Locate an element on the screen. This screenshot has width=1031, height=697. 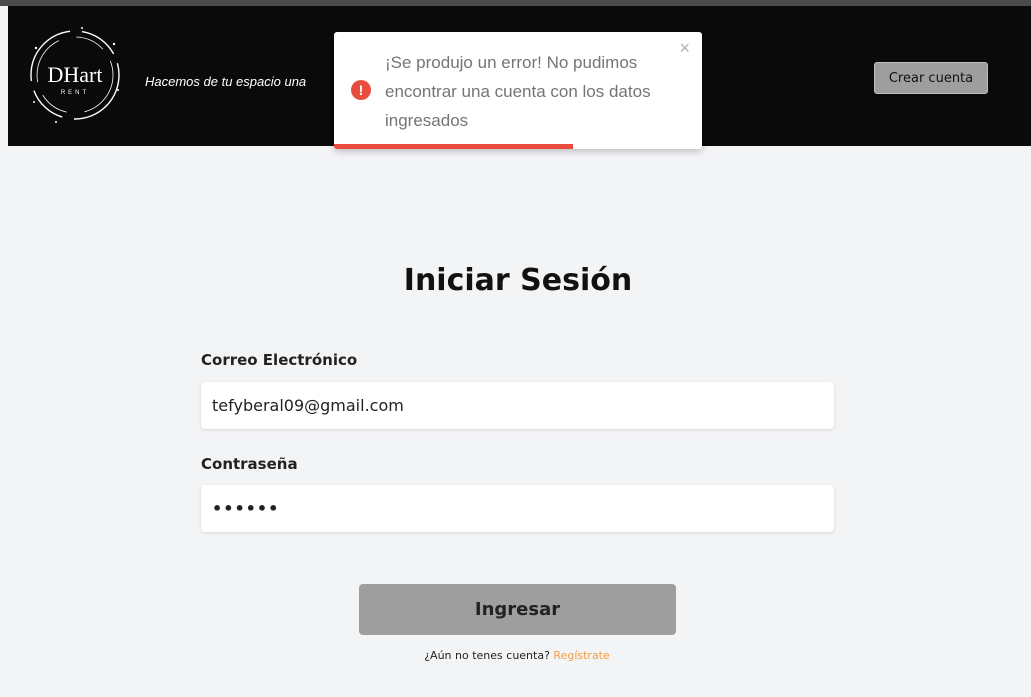
signup-prompt-line: ¿Aún no tenes cuenta? Regístrate is located at coordinates (515, 655).